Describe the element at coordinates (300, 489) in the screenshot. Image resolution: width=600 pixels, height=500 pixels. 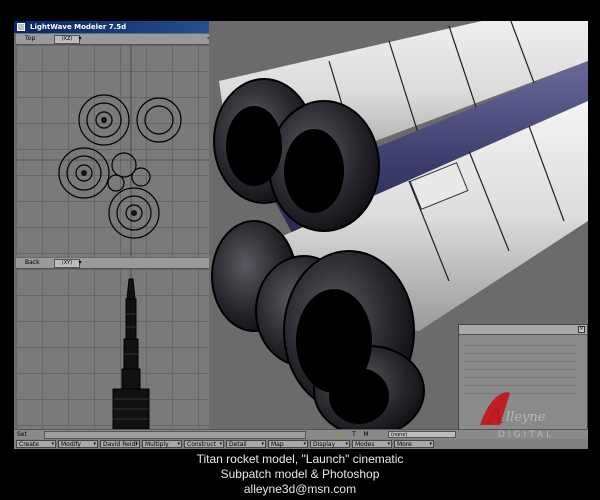
I see `caption-email: alleyne3d@msn.com` at that location.